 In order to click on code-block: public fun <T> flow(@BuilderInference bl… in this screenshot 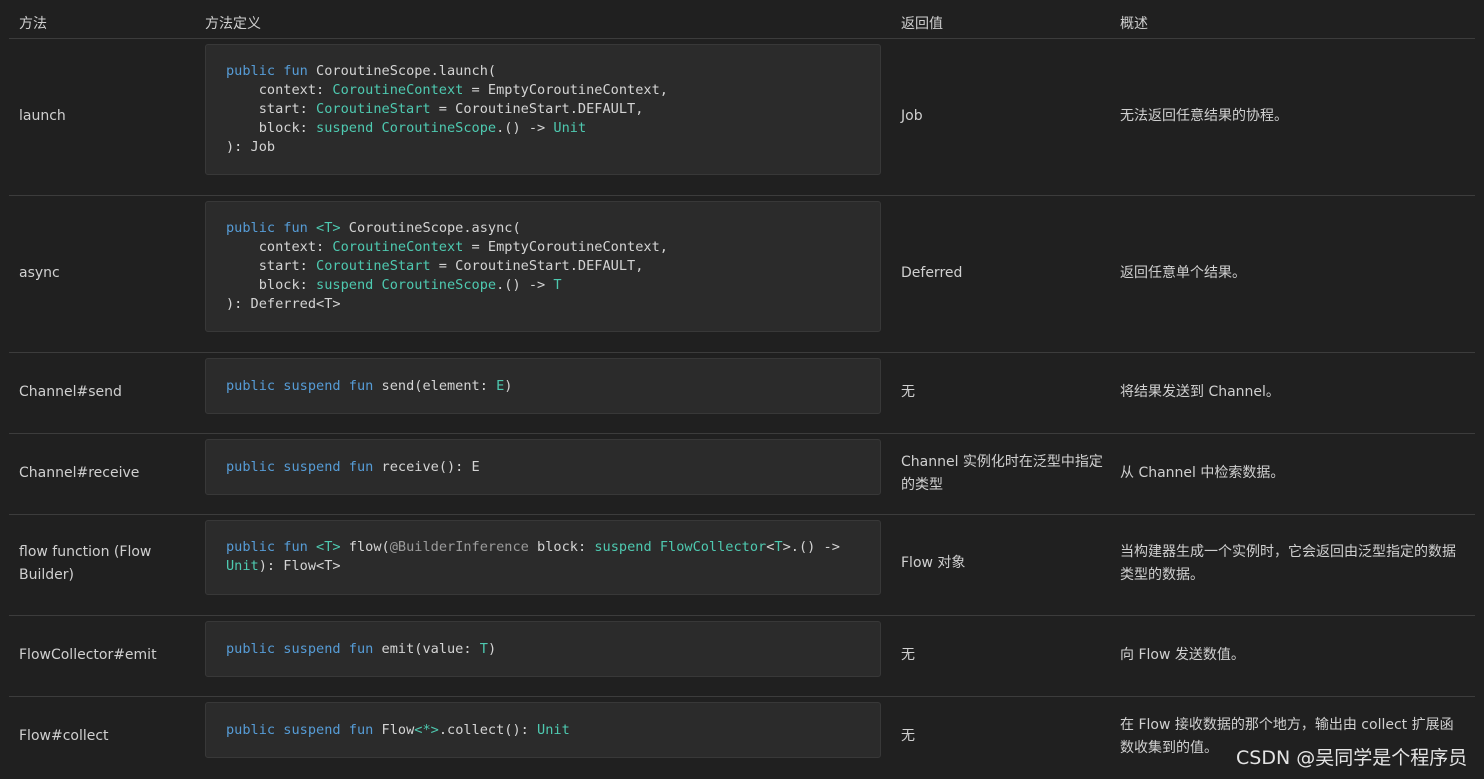, I will do `click(543, 557)`.